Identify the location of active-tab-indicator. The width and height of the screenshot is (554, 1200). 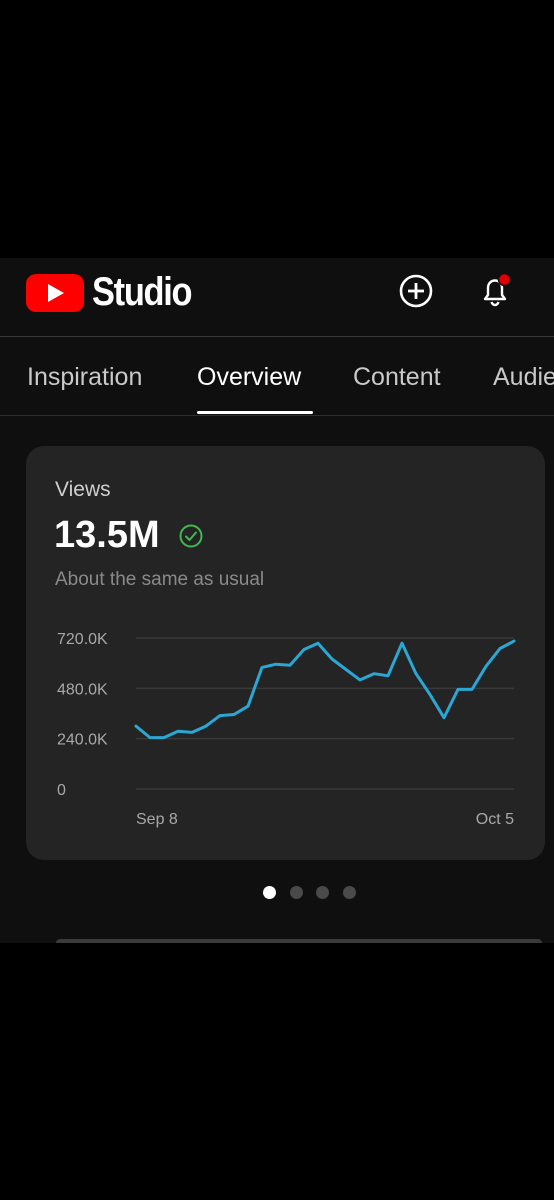
(255, 412).